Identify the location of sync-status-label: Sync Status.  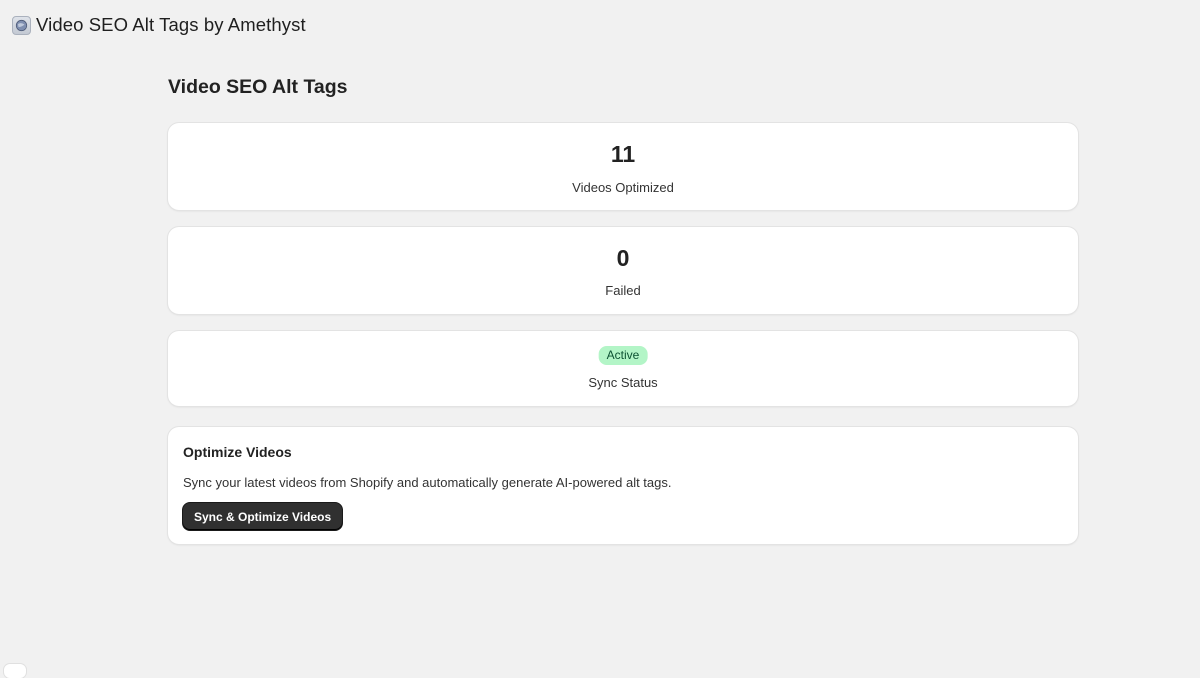
(623, 382).